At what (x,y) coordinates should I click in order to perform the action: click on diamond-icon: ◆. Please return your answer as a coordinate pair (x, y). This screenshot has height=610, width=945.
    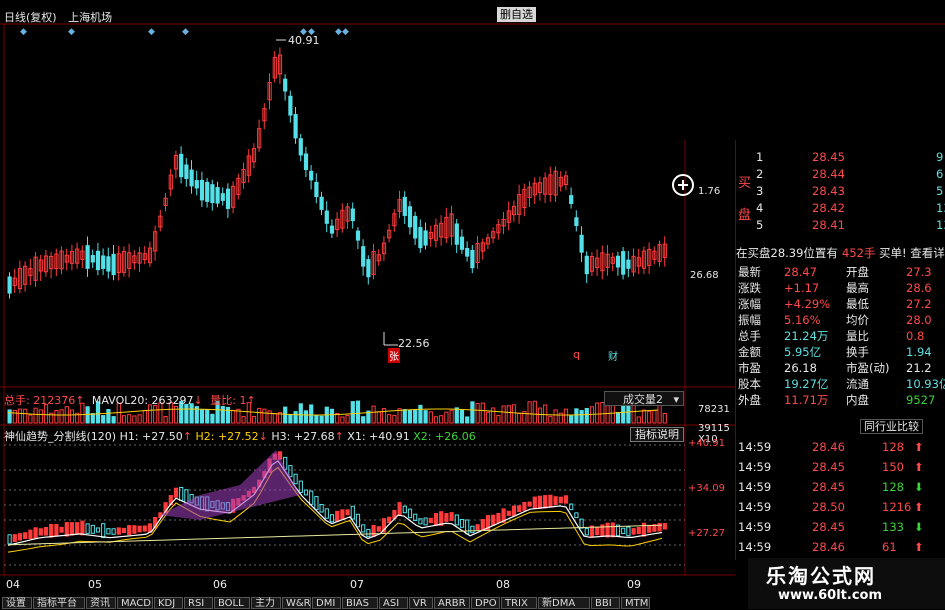
    Looking at the image, I should click on (71, 32).